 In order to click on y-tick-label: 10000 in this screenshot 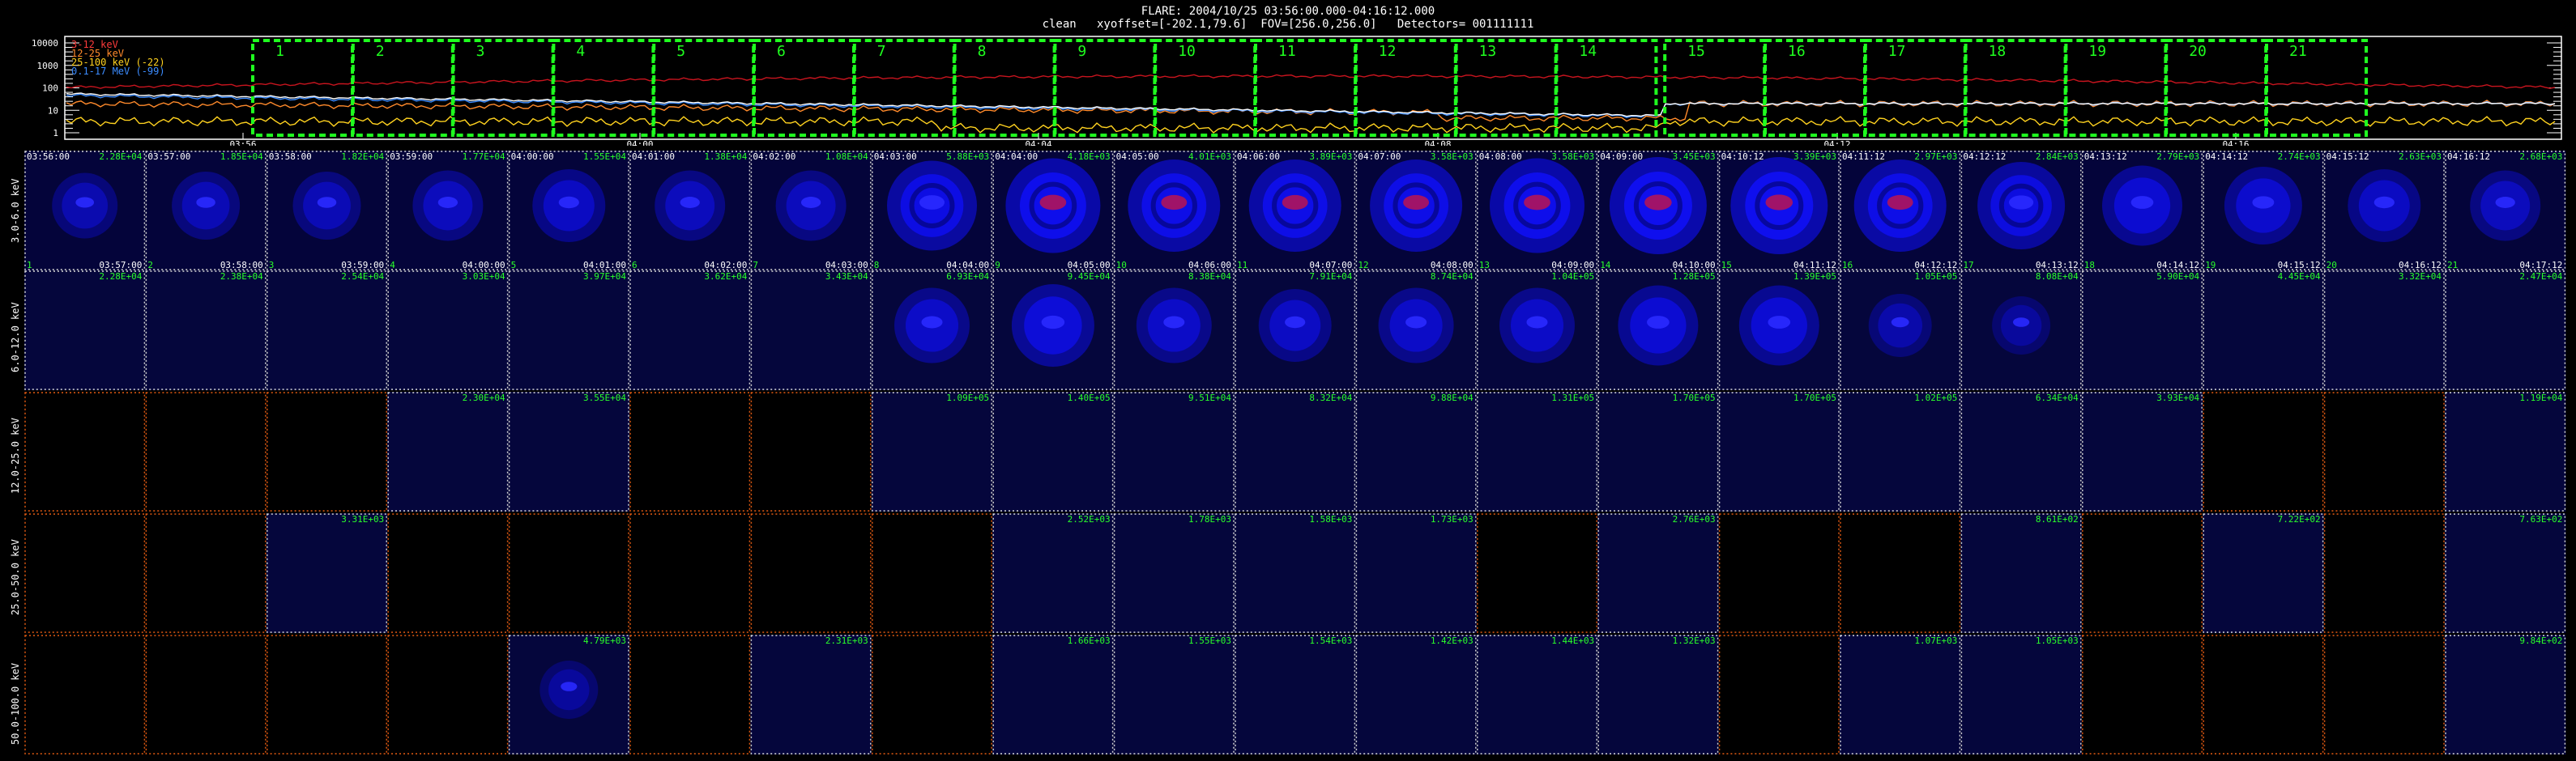, I will do `click(45, 43)`.